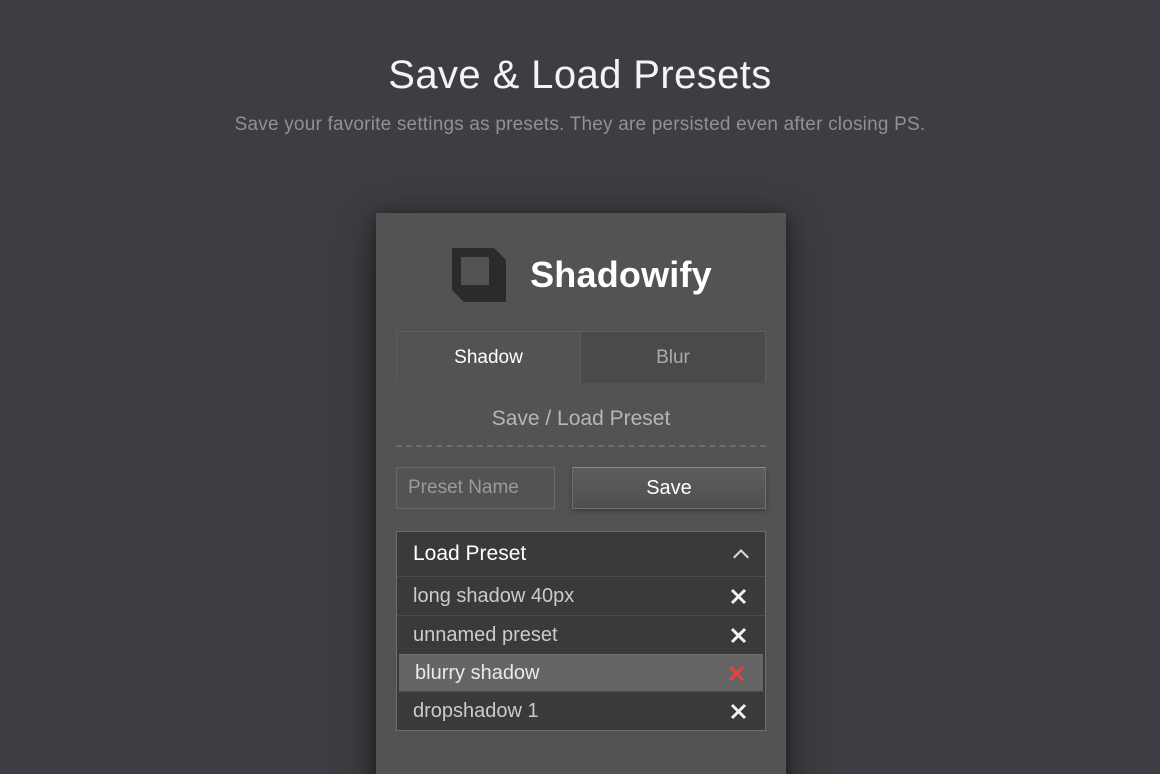 This screenshot has width=1160, height=774. Describe the element at coordinates (581, 710) in the screenshot. I see `list-item: dropshadow 1` at that location.